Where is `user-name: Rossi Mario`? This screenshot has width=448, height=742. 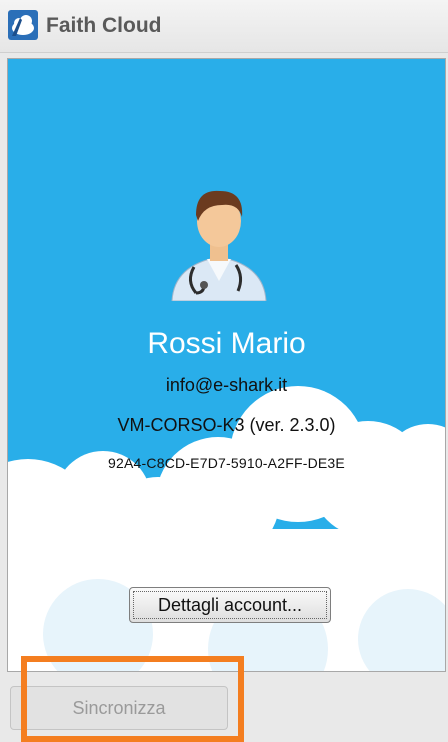
user-name: Rossi Mario is located at coordinates (226, 343).